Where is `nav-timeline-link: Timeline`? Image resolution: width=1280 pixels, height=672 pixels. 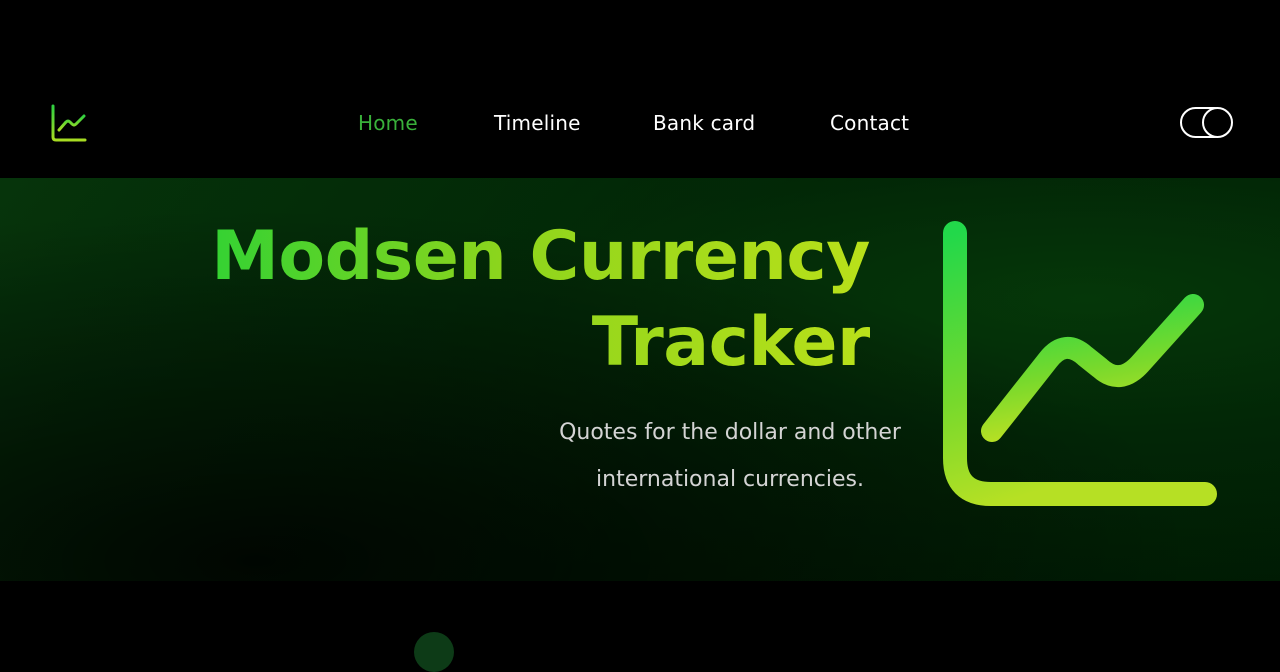
nav-timeline-link: Timeline is located at coordinates (537, 123).